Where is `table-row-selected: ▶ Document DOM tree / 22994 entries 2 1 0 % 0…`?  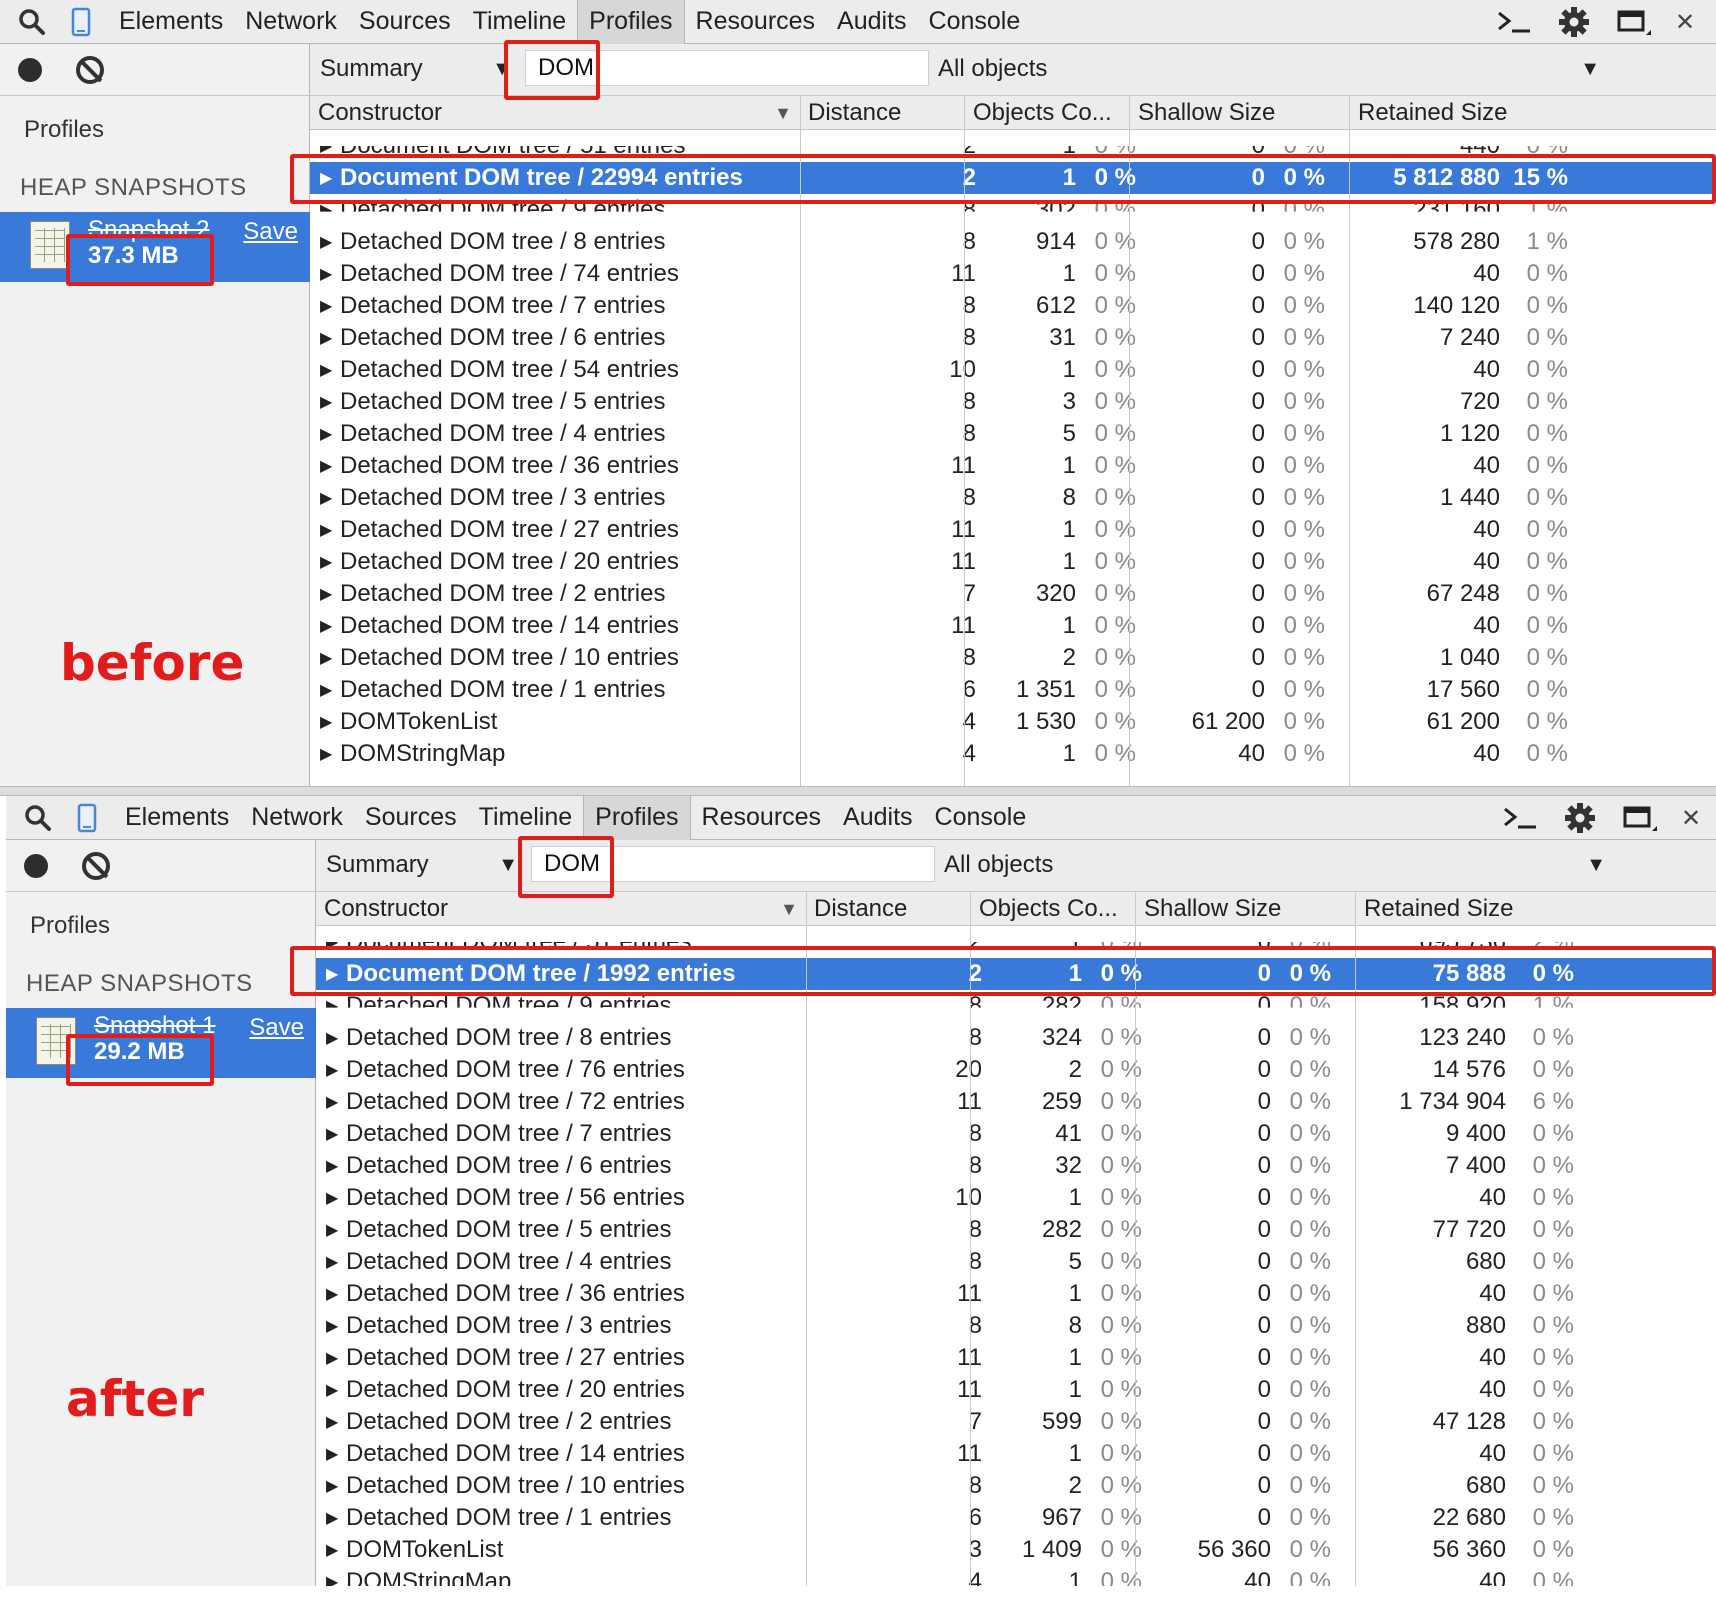
table-row-selected: ▶ Document DOM tree / 22994 entries 2 1 0 % 0… is located at coordinates (1013, 178).